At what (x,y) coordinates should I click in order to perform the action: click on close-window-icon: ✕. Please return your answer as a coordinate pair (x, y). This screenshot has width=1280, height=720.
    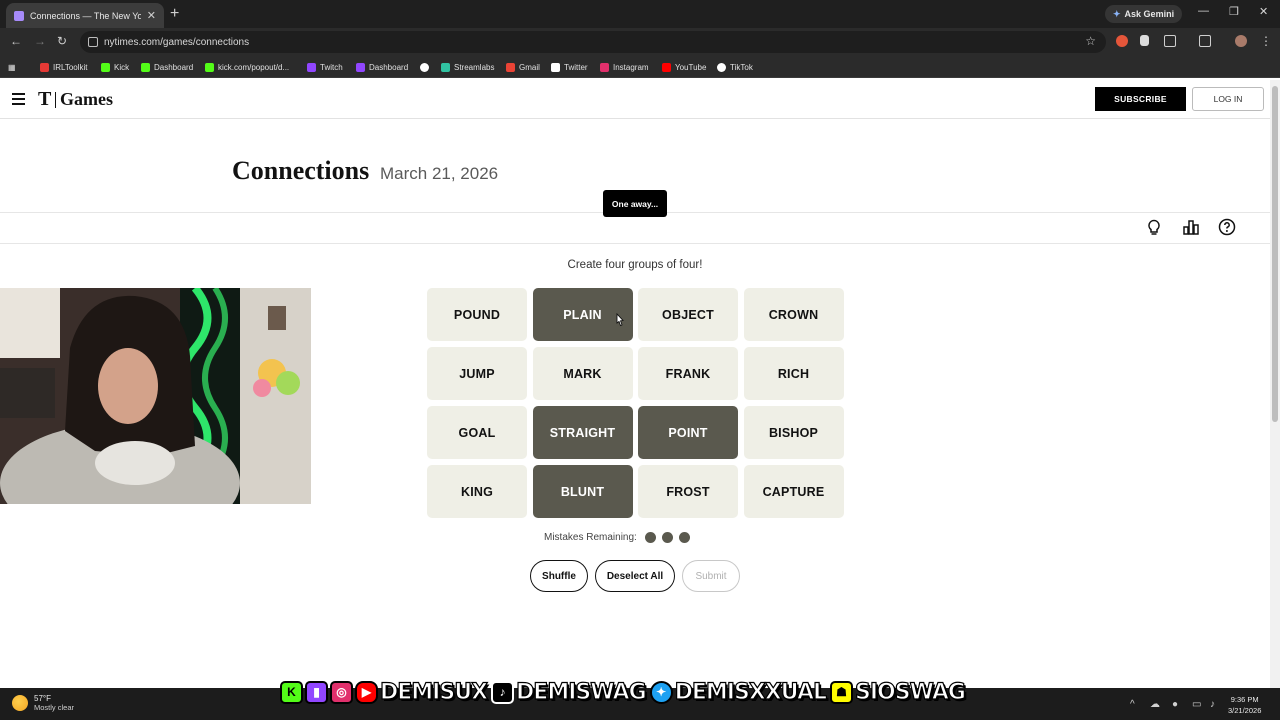
    Looking at the image, I should click on (1263, 11).